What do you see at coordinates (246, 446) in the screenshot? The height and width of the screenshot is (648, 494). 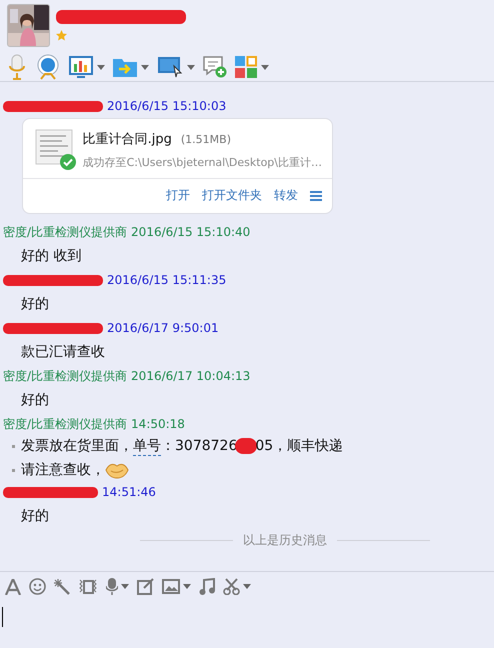 I see `redaction-mark` at bounding box center [246, 446].